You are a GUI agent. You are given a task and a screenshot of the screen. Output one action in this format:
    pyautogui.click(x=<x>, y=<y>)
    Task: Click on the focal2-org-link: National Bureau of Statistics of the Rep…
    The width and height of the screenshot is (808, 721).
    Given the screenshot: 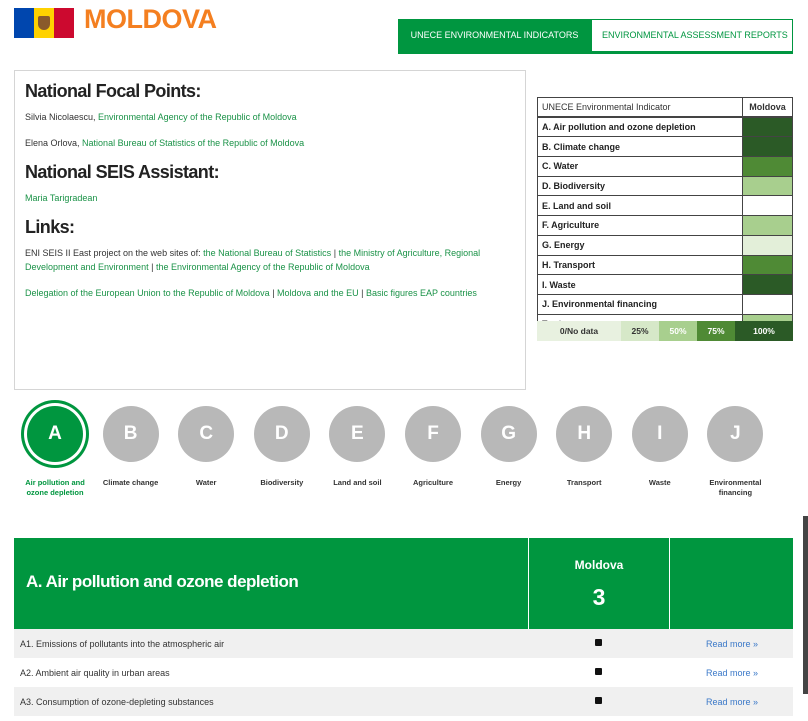 What is the action you would take?
    pyautogui.click(x=193, y=143)
    